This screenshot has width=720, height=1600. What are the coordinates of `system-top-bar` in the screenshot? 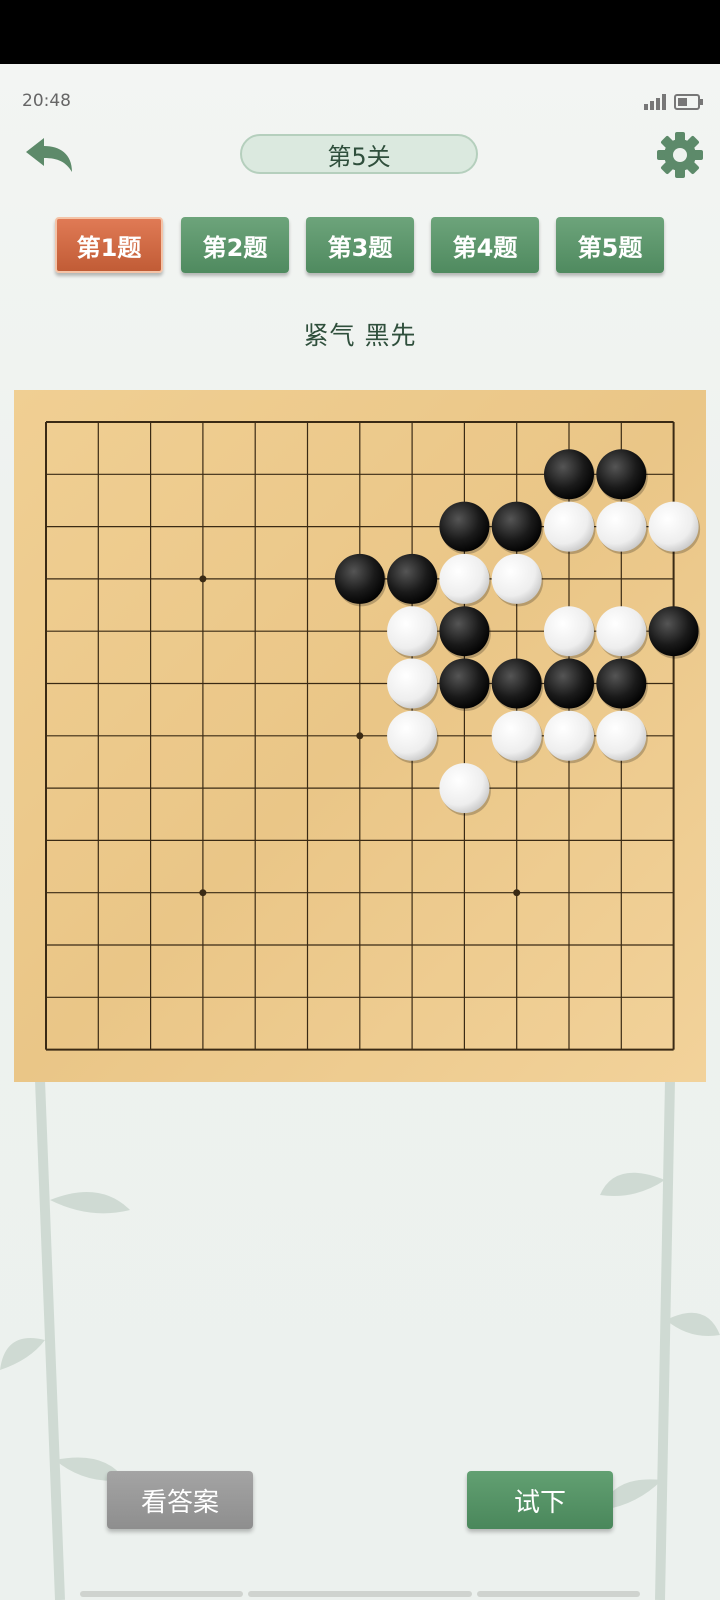 It's located at (360, 32).